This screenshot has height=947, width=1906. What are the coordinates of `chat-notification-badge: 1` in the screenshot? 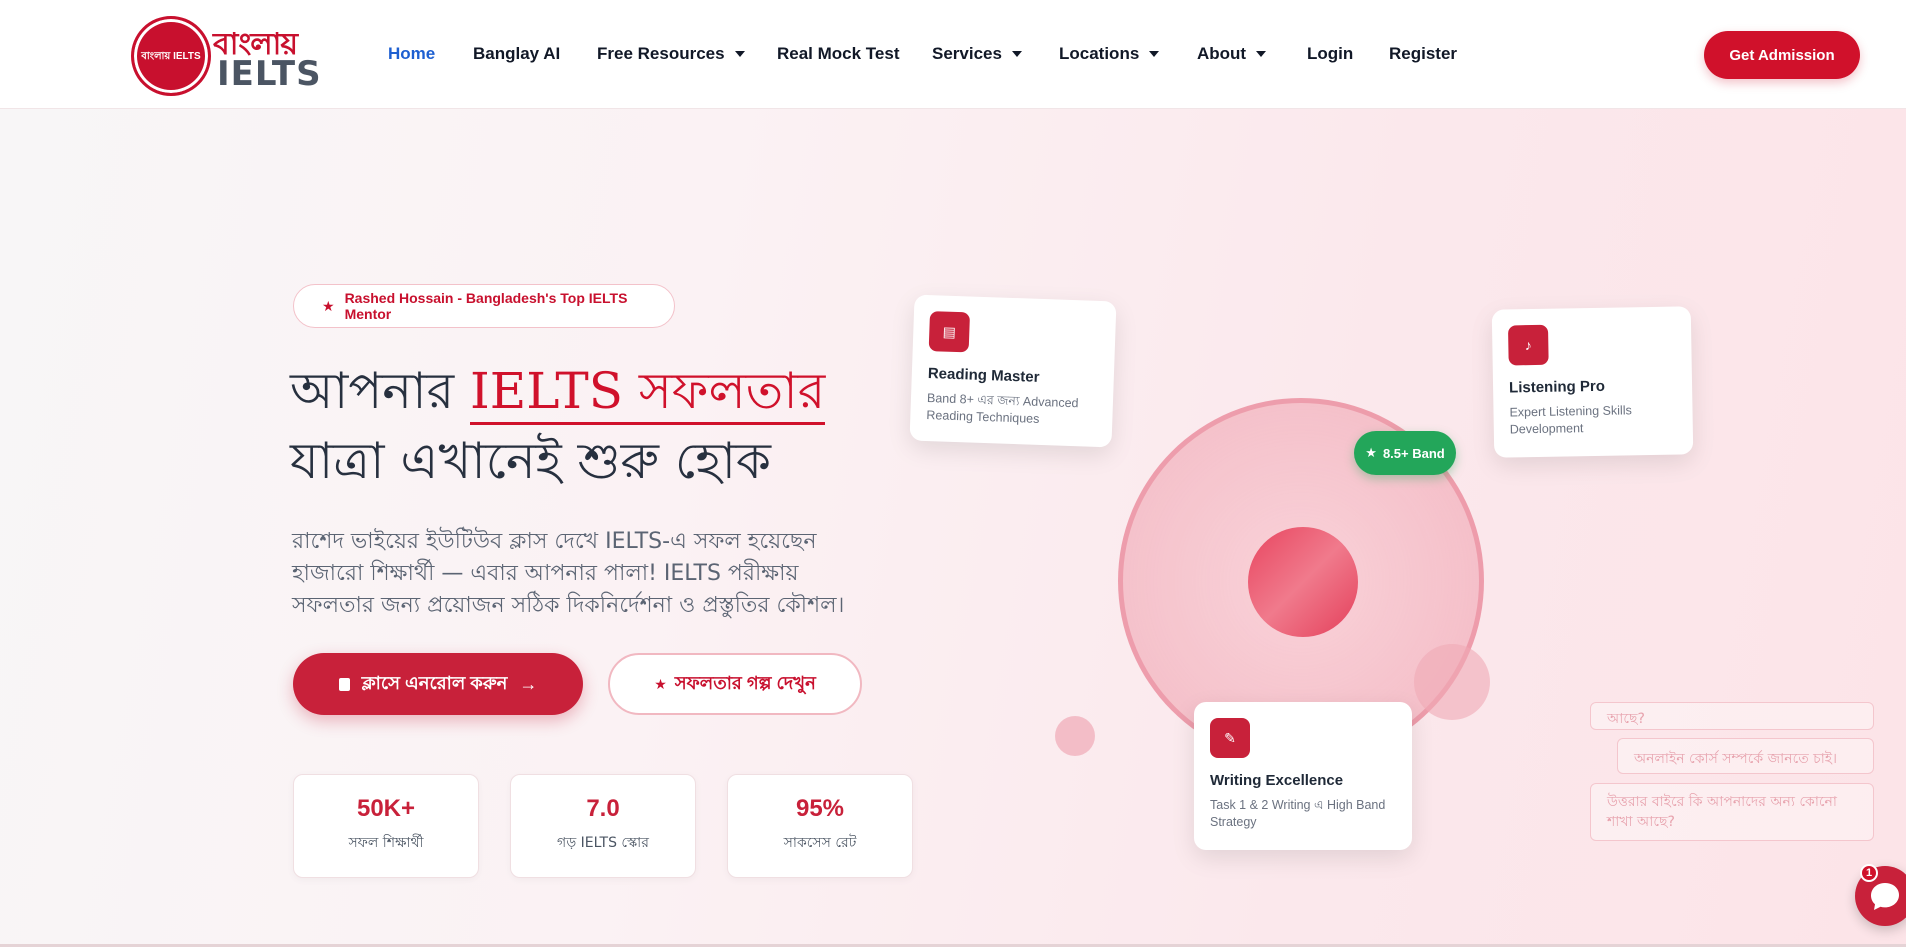 It's located at (1869, 873).